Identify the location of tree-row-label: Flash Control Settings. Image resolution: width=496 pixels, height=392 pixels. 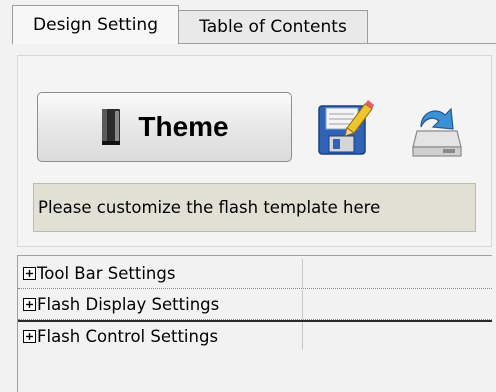
(128, 336).